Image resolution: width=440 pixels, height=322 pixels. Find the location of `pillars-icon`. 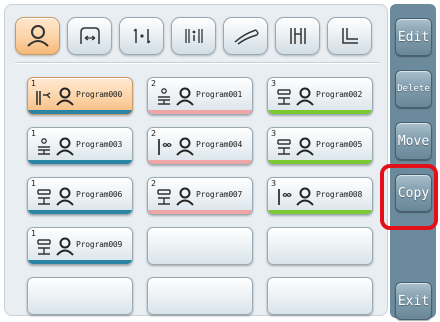

pillars-icon is located at coordinates (297, 36).